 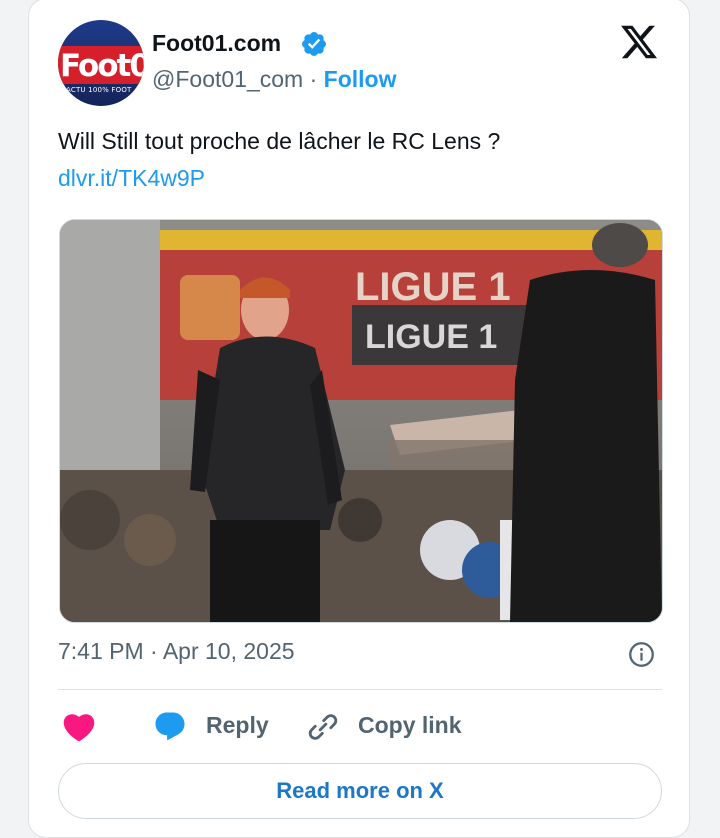 I want to click on handle-row: @Foot01_com · Follow, so click(x=274, y=79).